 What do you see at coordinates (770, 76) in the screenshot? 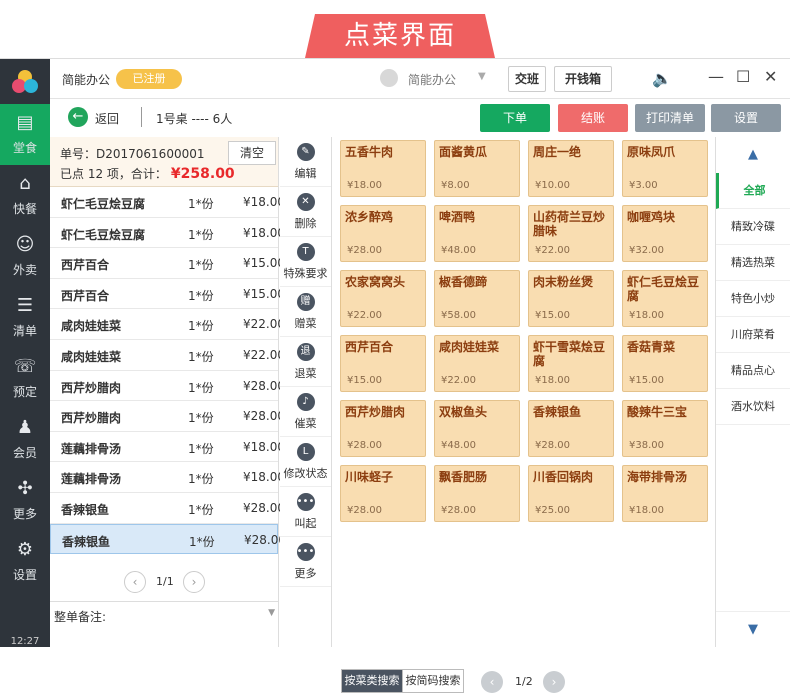
I see `close-icon: ✕` at bounding box center [770, 76].